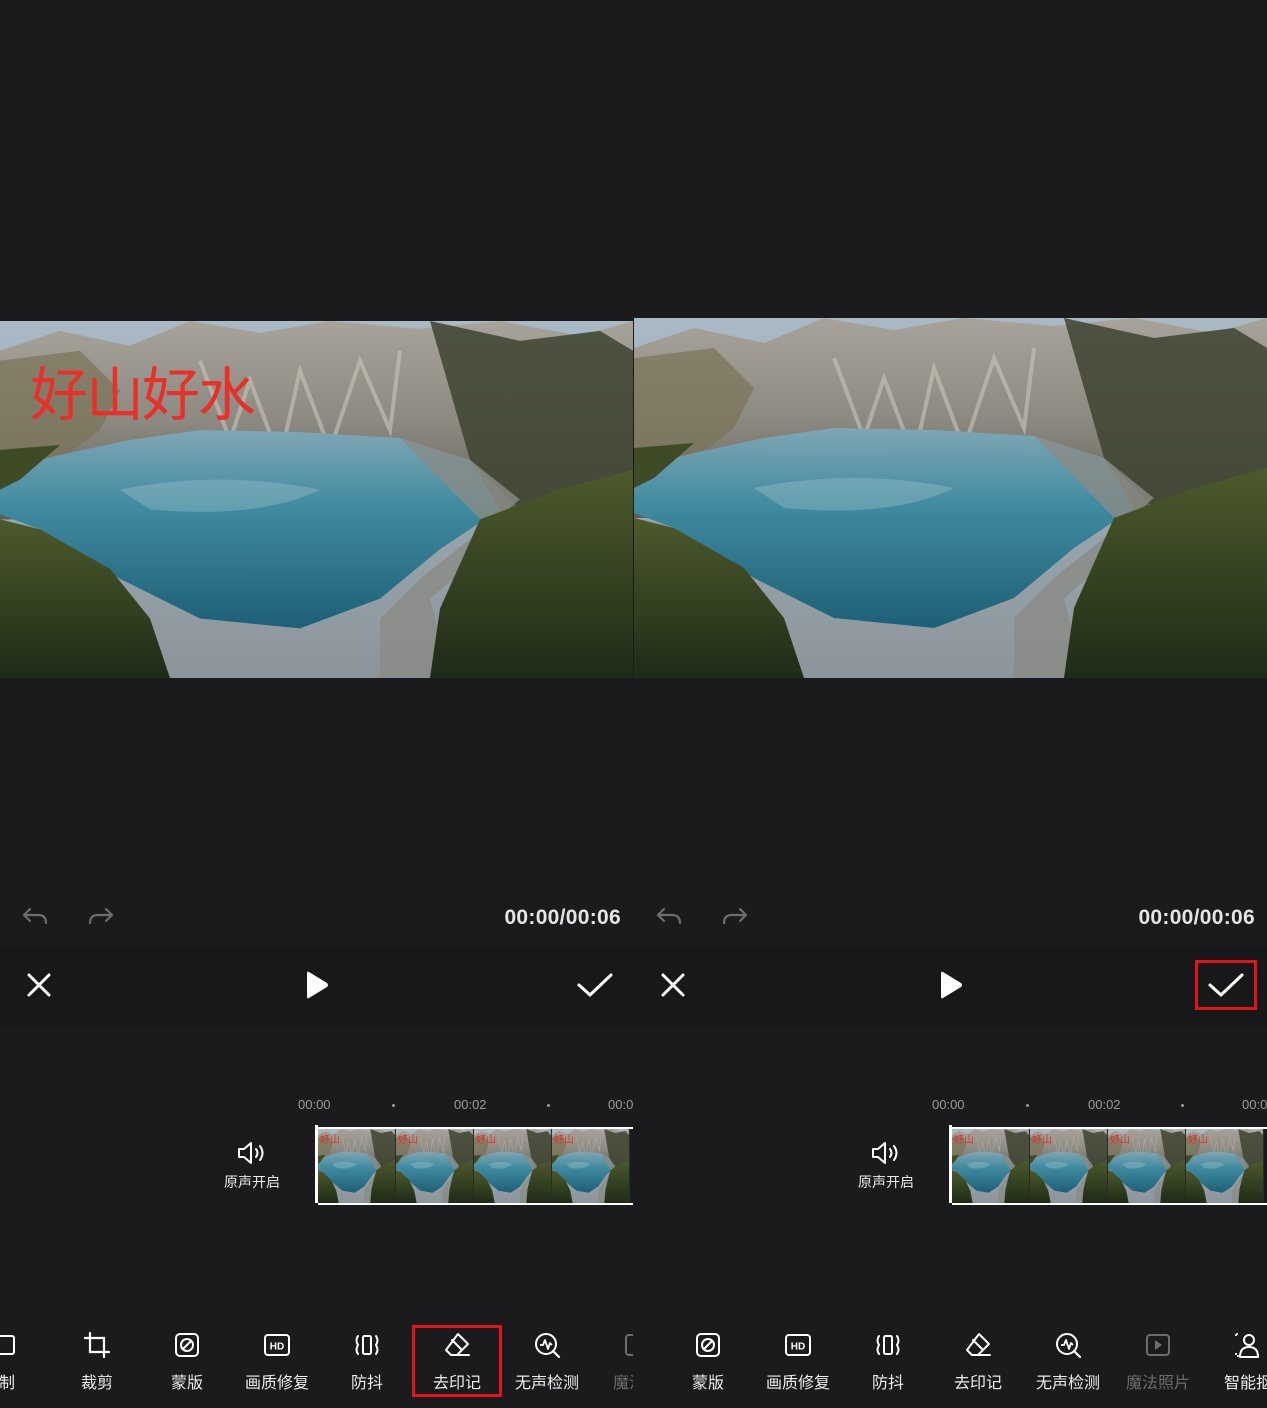 This screenshot has width=1267, height=1408. Describe the element at coordinates (97, 1361) in the screenshot. I see `tool-crop: 裁剪` at that location.